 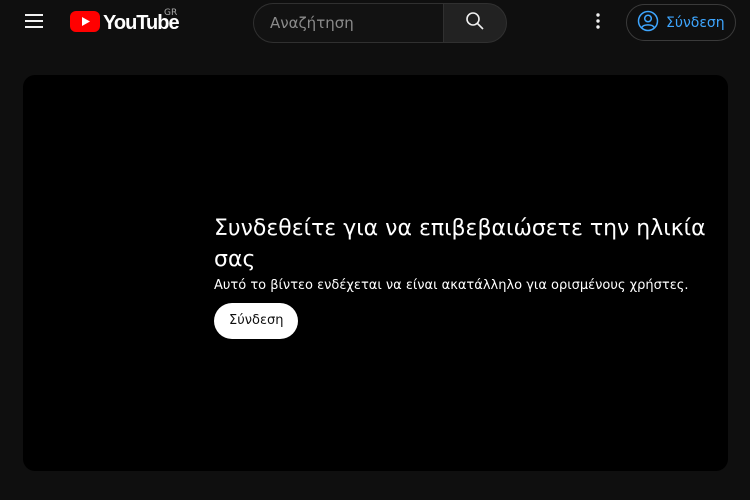 I want to click on hamburger-menu-icon, so click(x=34, y=23).